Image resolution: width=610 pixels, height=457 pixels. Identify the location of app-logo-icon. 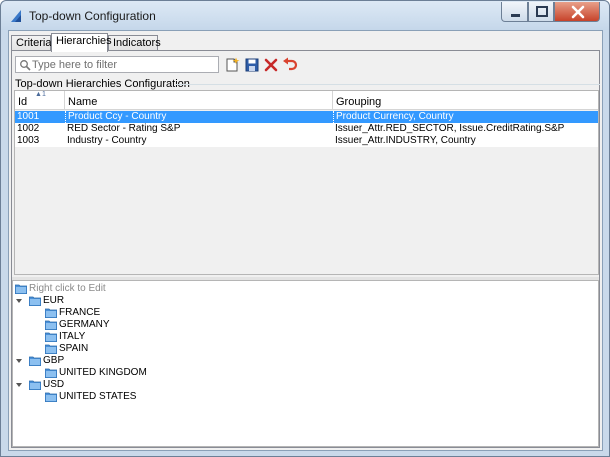
(16, 16).